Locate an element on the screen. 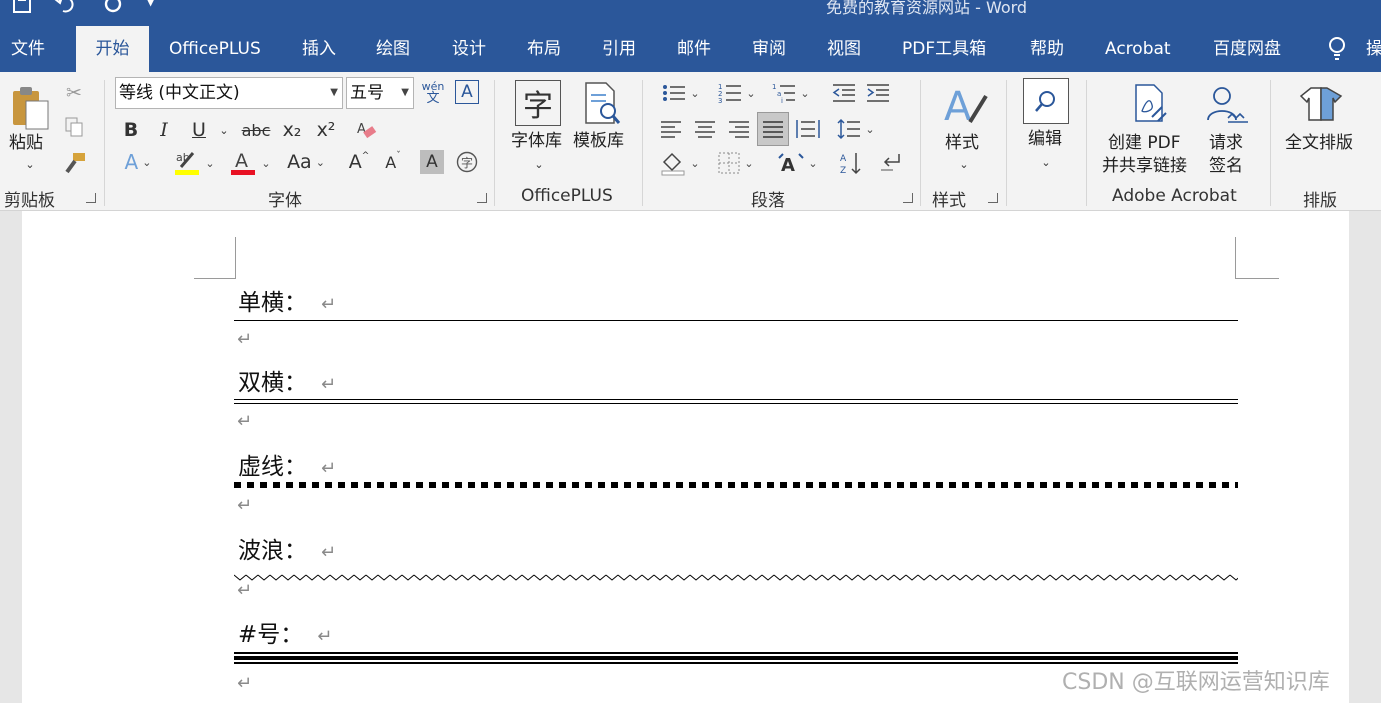  font-library-icon: 字 is located at coordinates (538, 103).